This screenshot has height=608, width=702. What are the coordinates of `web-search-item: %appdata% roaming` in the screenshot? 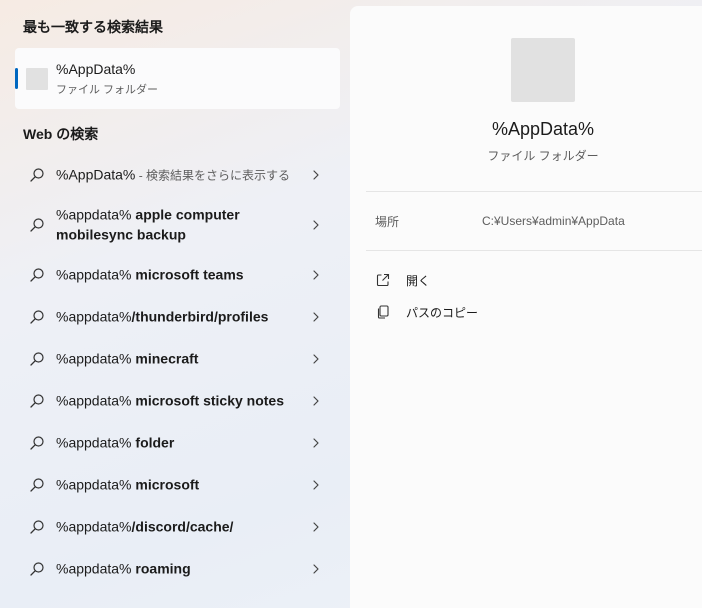 It's located at (177, 569).